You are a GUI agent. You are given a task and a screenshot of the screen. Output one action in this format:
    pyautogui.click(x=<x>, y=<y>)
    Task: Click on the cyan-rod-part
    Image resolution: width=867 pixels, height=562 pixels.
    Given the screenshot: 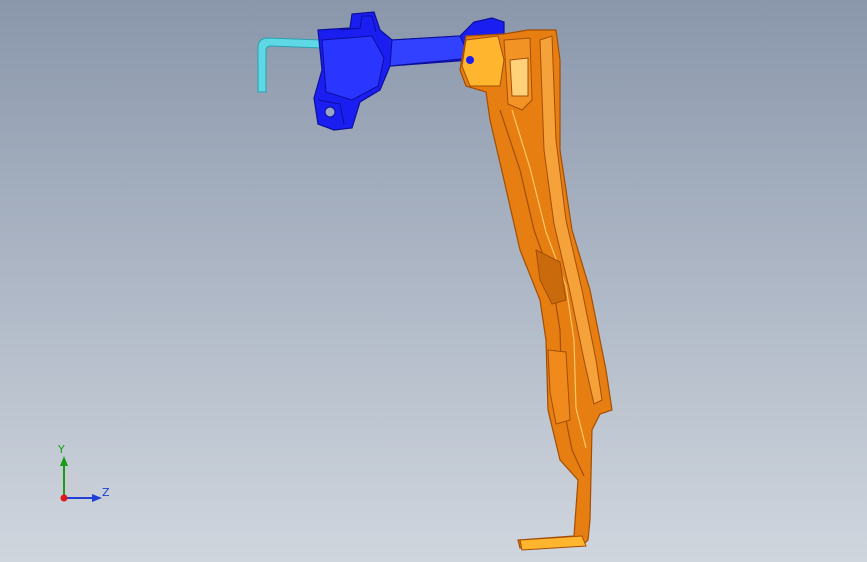 What is the action you would take?
    pyautogui.click(x=290, y=65)
    